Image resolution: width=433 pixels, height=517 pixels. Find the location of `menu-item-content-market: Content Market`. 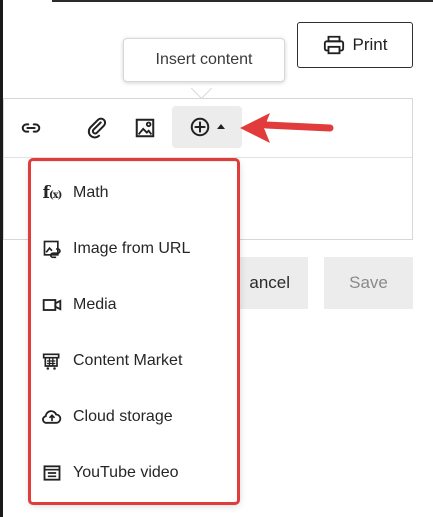

menu-item-content-market: Content Market is located at coordinates (134, 361).